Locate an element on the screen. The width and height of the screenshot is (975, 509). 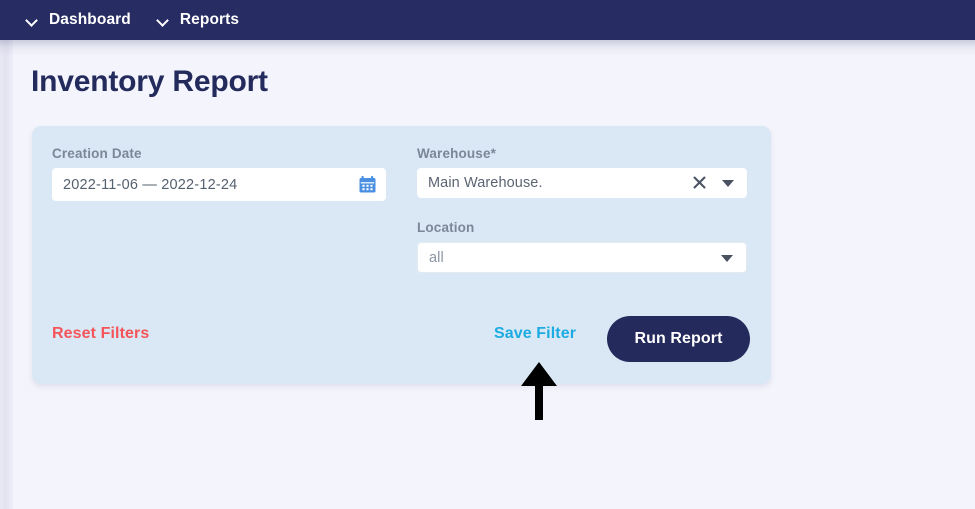
close-x-icon is located at coordinates (699, 182).